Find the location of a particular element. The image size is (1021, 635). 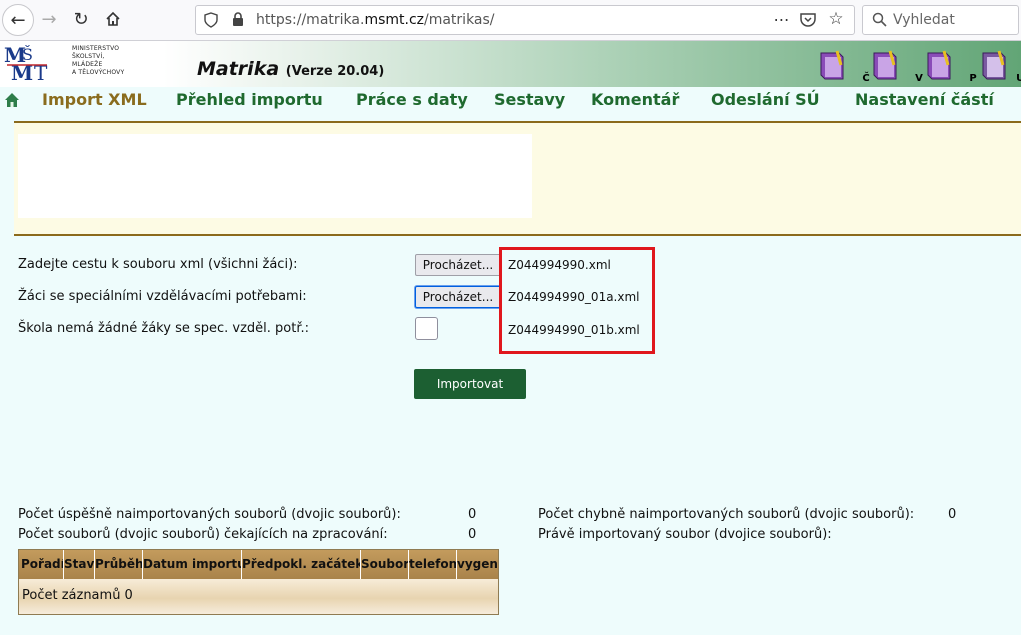

menu-odeslani-su: Odeslání SÚ is located at coordinates (765, 99).